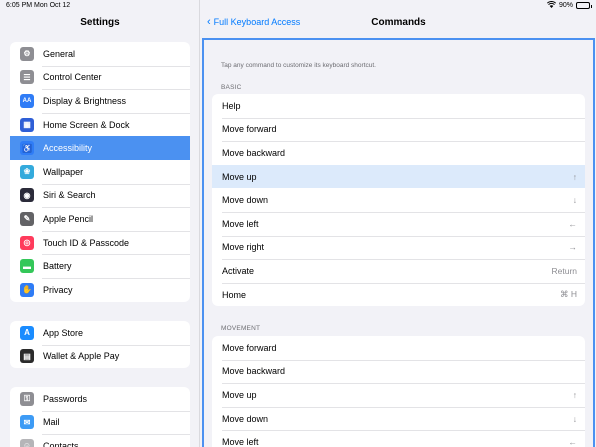 The image size is (596, 447). Describe the element at coordinates (234, 294) in the screenshot. I see `command-label: Home` at that location.